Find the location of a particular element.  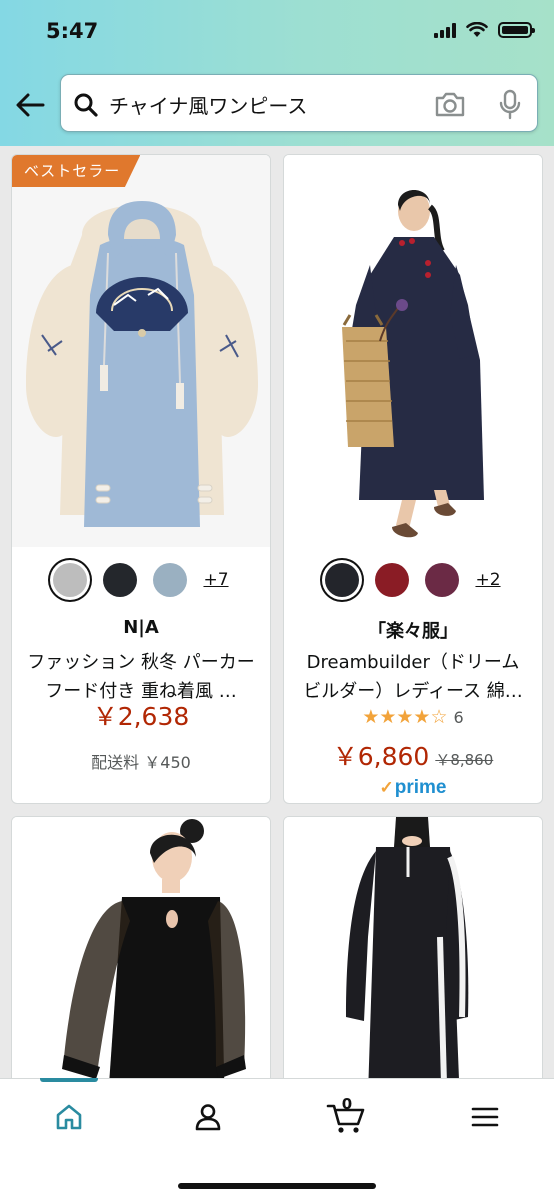

active-tab-indicator is located at coordinates (69, 1080).